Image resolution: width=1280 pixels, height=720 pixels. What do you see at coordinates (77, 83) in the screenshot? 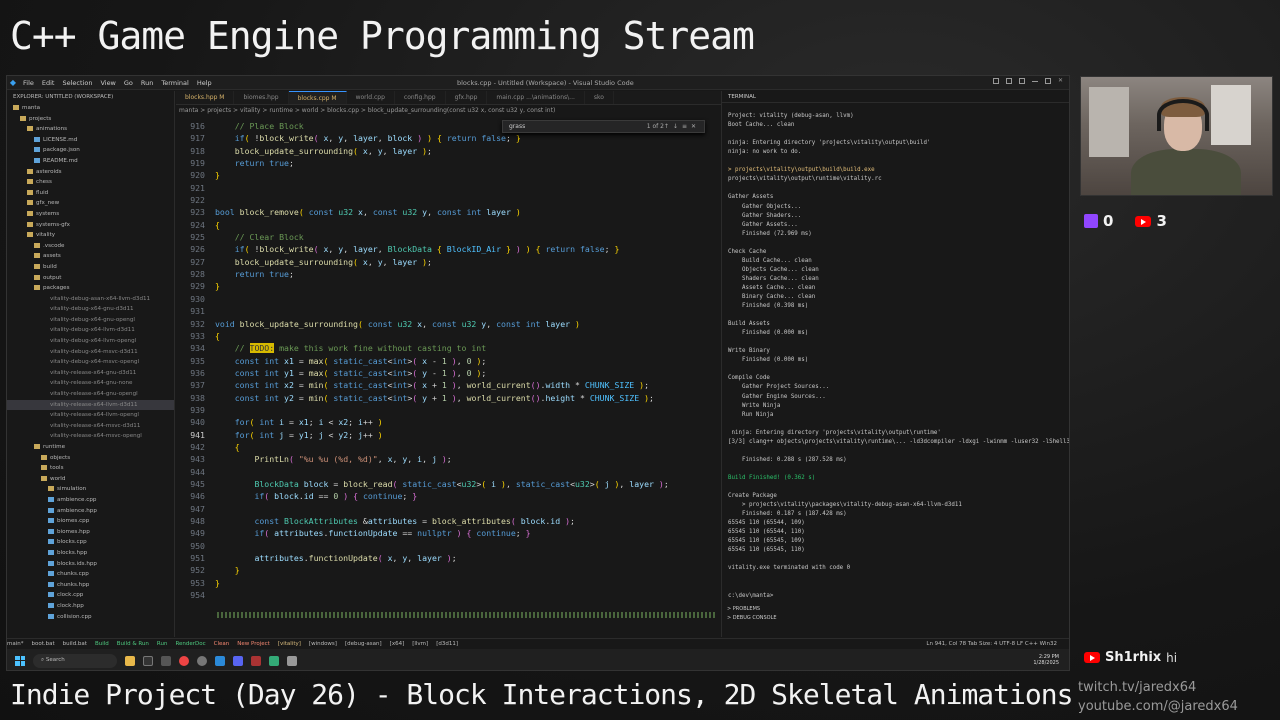
I see `menu-selection: Selection` at bounding box center [77, 83].